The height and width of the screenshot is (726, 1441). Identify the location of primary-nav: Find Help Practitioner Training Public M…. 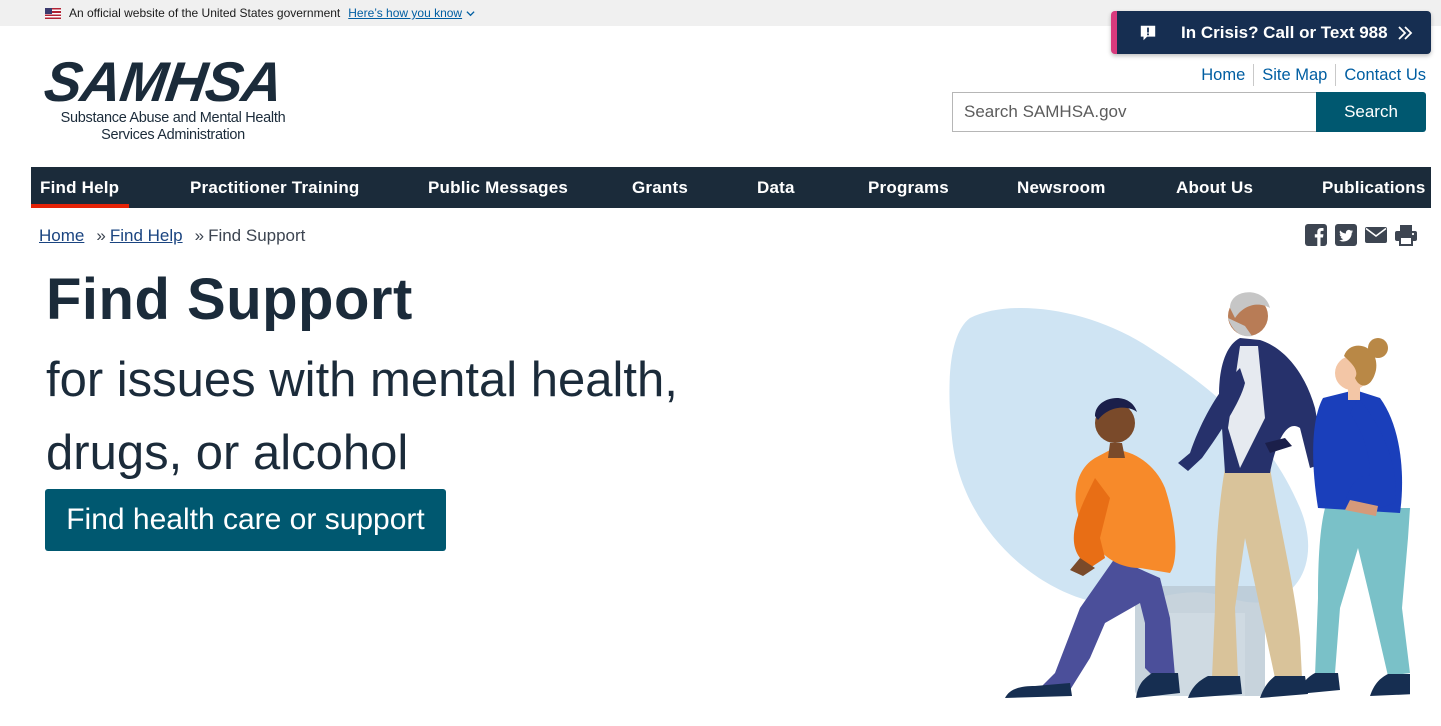
(730, 187).